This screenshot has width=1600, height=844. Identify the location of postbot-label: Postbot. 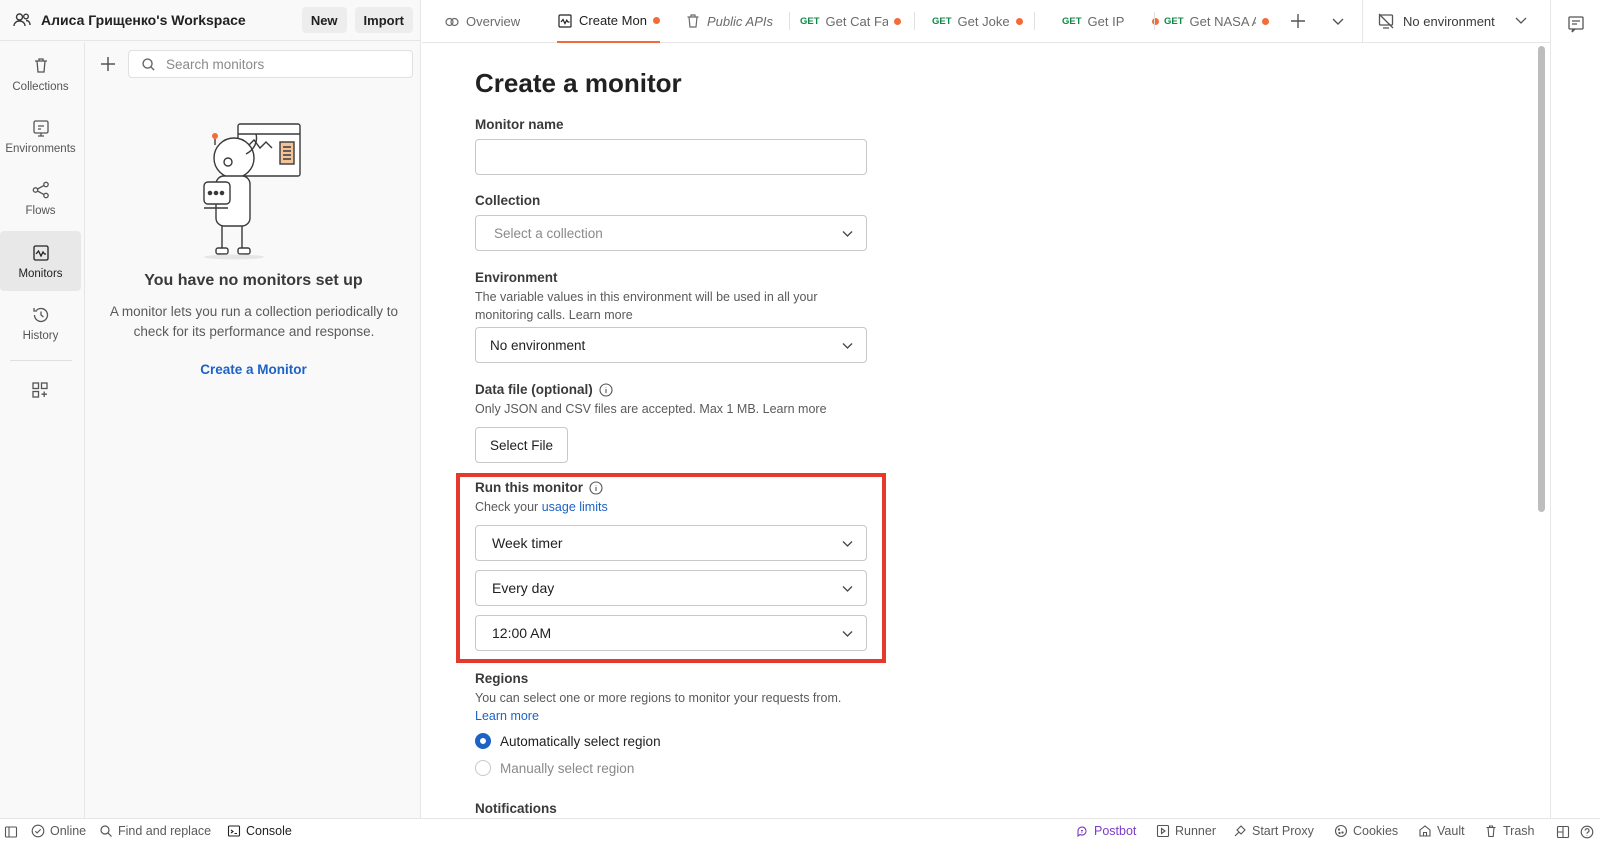
(1115, 831).